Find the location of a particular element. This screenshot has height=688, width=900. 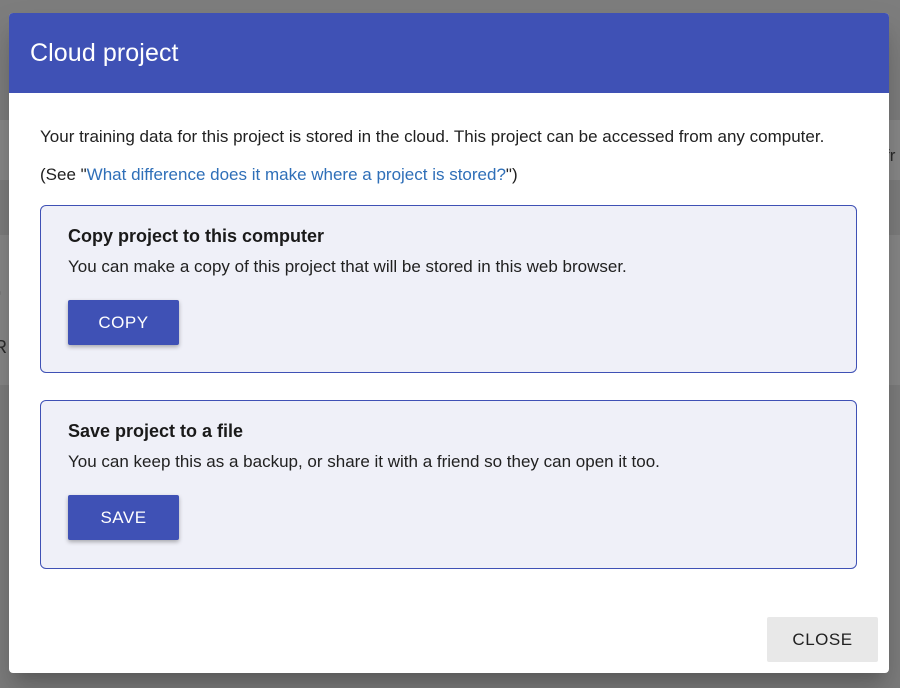

dialog-header: Cloud project is located at coordinates (449, 53).